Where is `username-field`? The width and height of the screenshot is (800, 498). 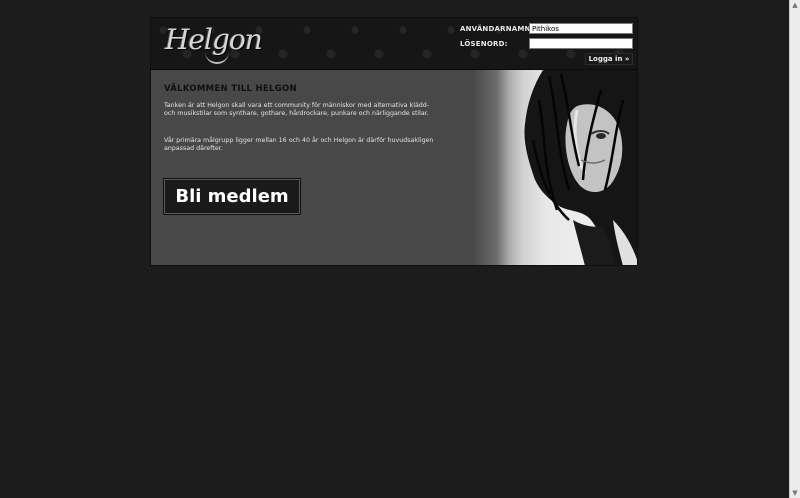
username-field is located at coordinates (581, 28).